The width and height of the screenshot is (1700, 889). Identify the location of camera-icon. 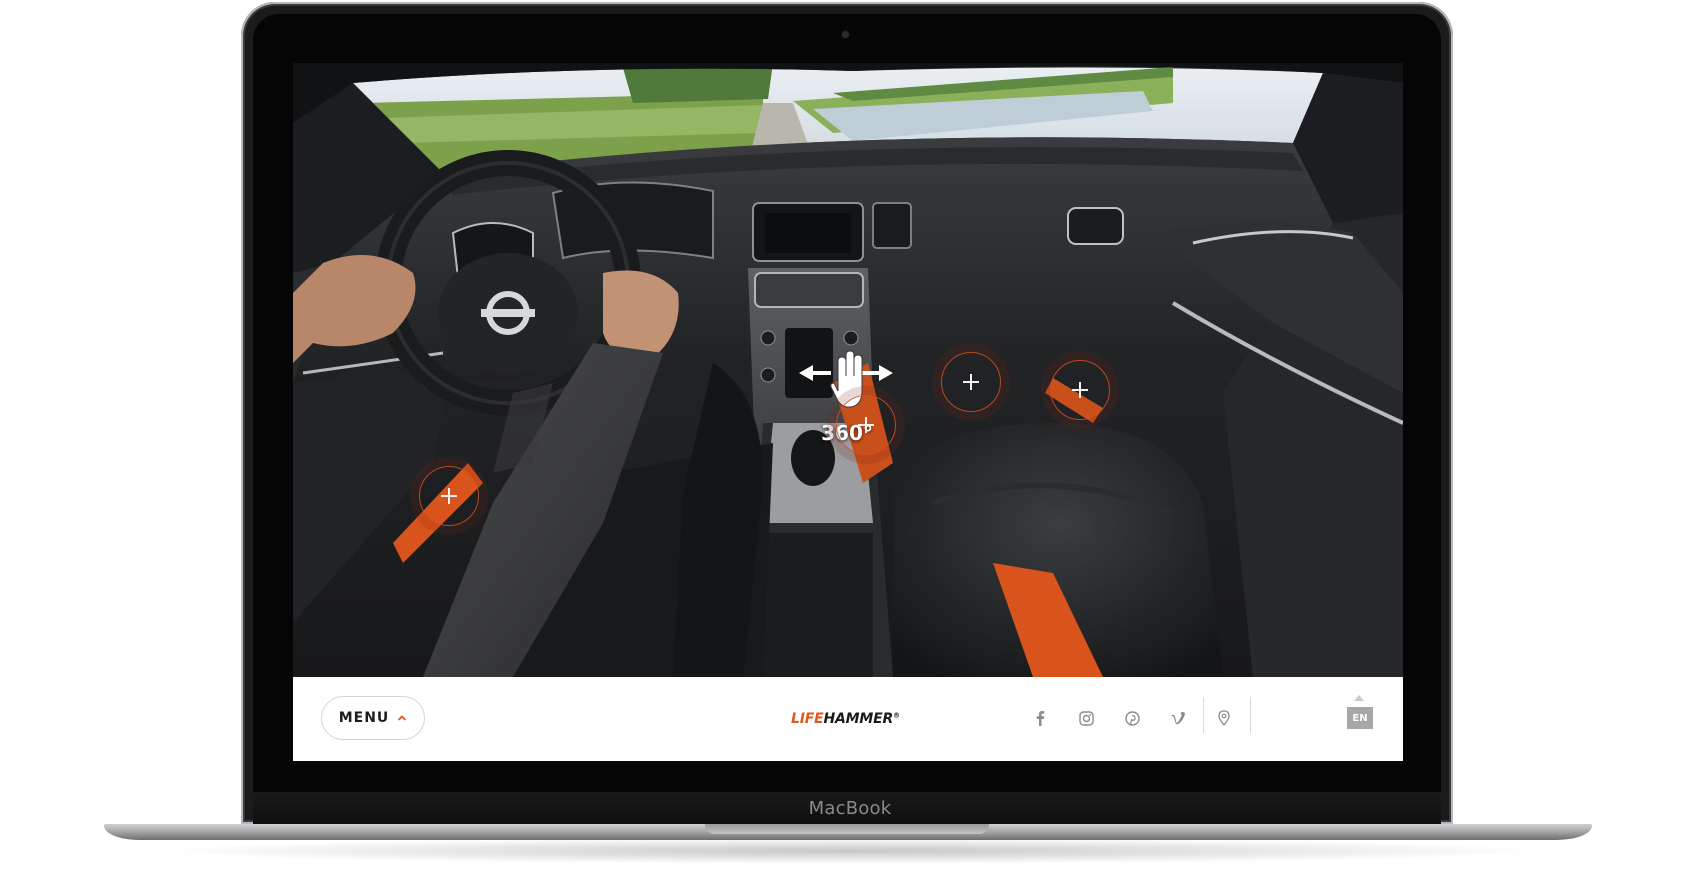
(845, 34).